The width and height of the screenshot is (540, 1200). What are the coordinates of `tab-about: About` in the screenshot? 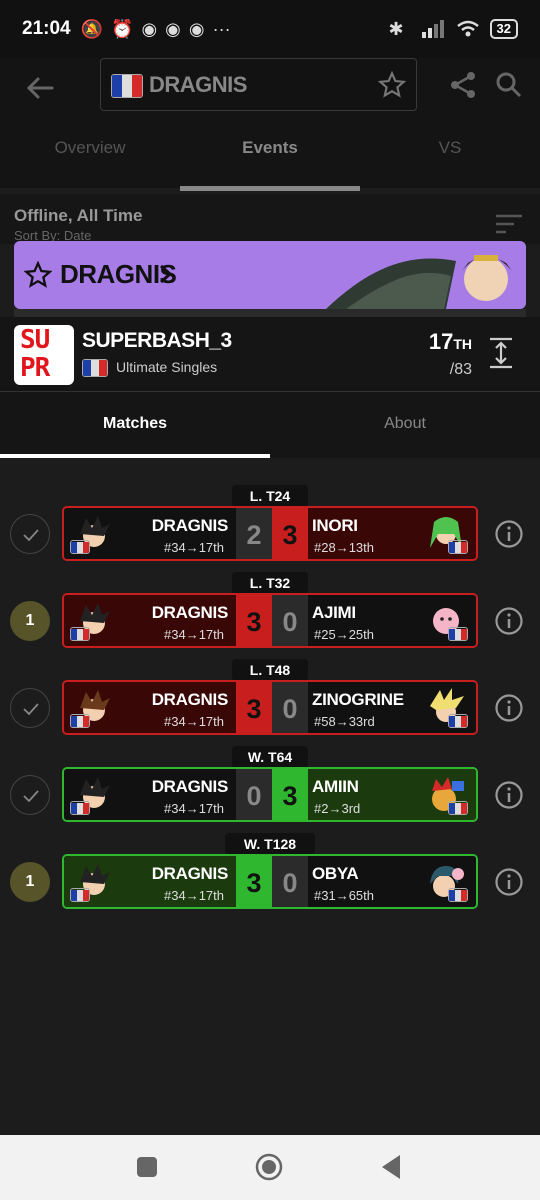 It's located at (405, 425).